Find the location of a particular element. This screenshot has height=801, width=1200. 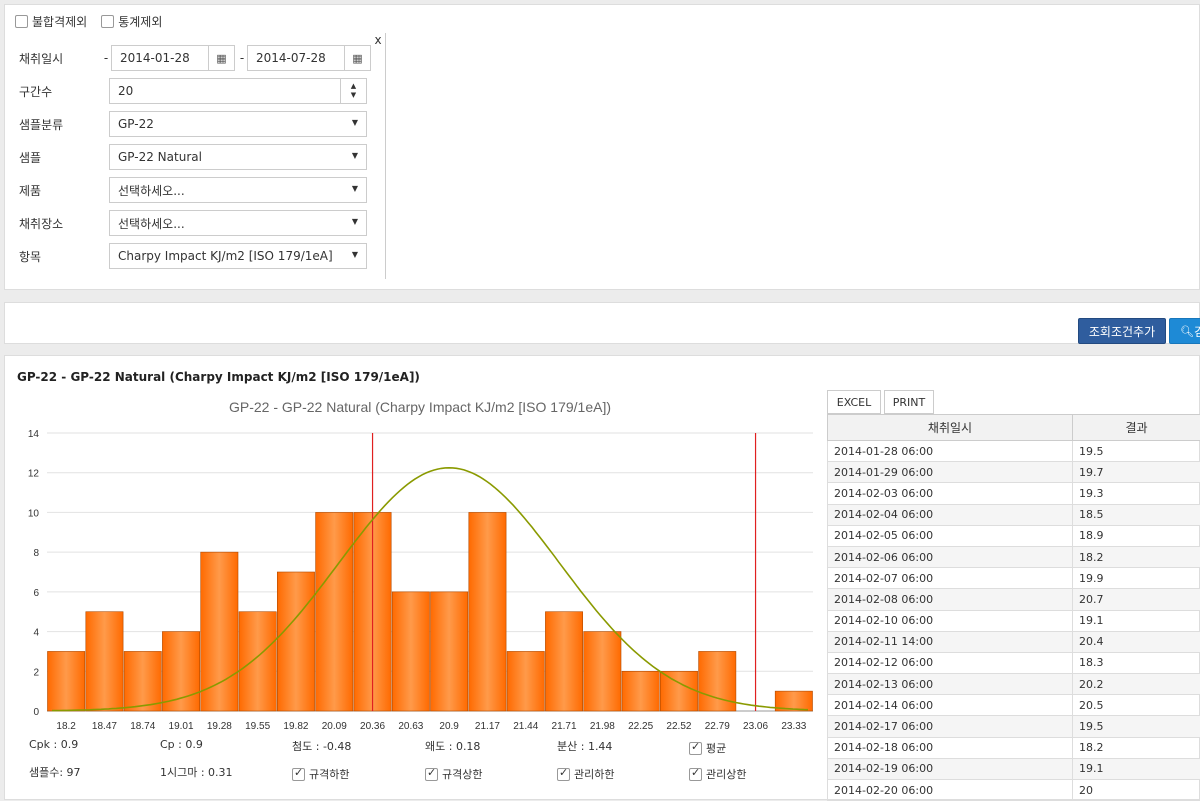

exclude-stats-checkbox: 통계제외 is located at coordinates (131, 21).